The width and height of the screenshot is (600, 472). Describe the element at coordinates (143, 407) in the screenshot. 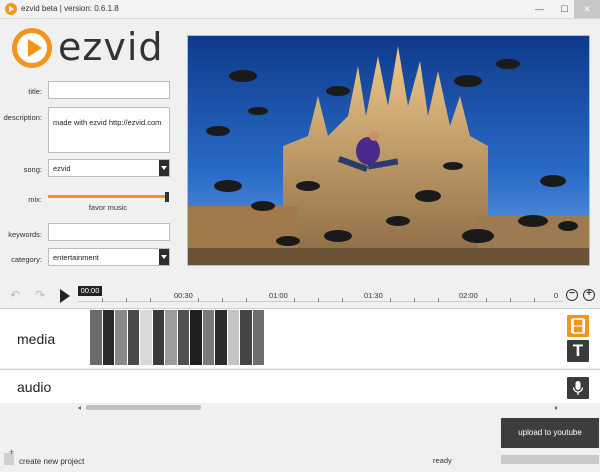

I see `scrollbar-thumb` at that location.